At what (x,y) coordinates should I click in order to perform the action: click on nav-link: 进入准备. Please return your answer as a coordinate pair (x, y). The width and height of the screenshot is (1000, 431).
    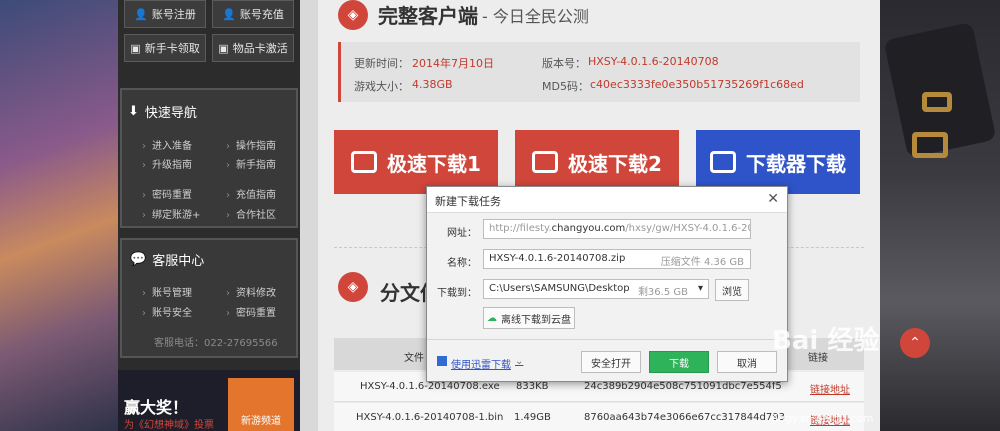
    Looking at the image, I should click on (167, 144).